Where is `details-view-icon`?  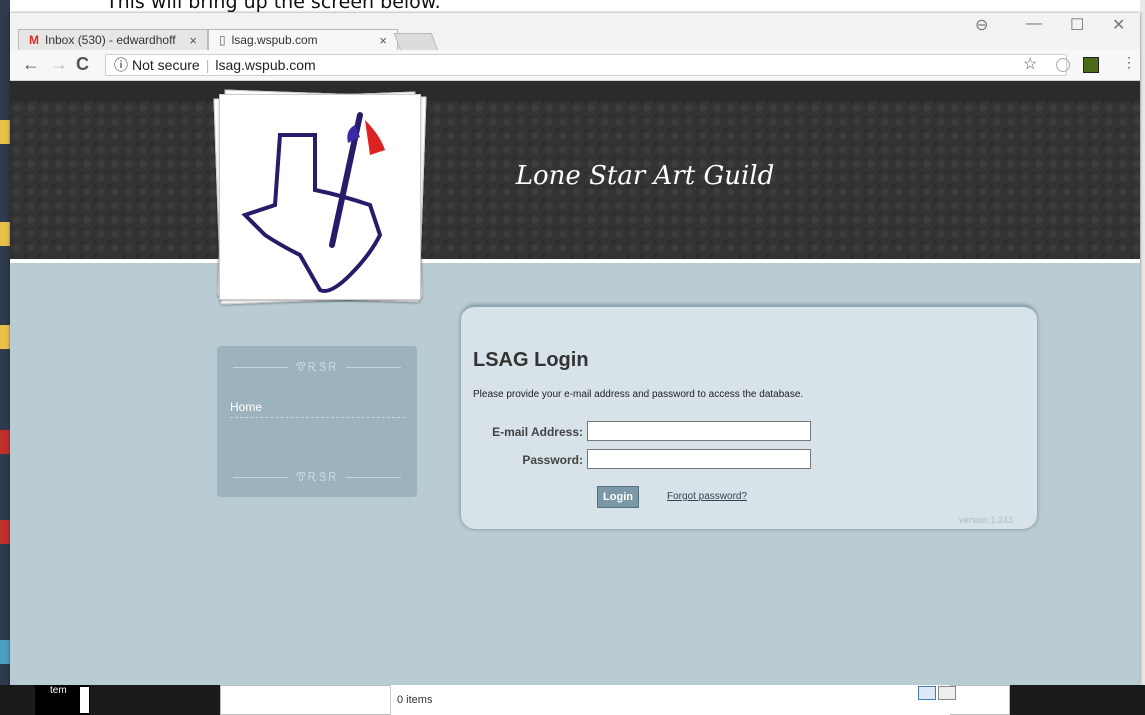
details-view-icon is located at coordinates (927, 693).